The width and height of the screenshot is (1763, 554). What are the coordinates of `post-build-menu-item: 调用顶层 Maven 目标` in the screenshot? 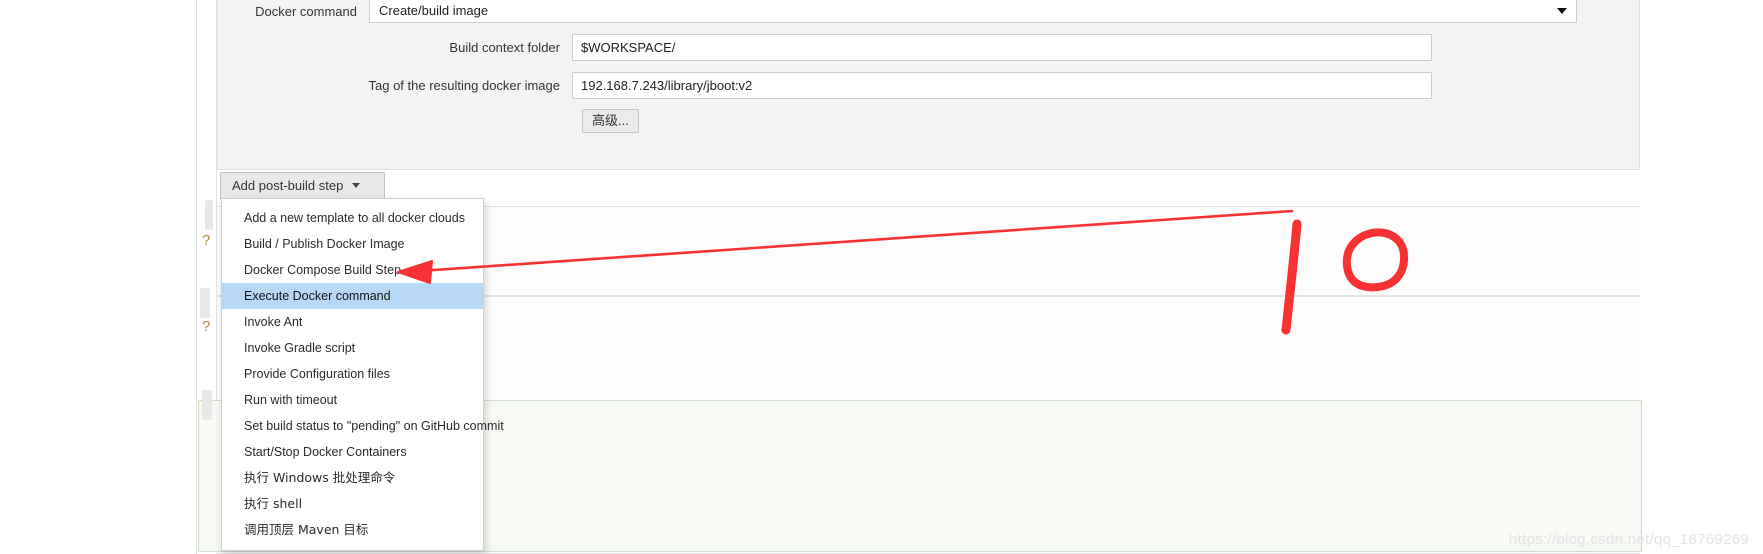 It's located at (352, 530).